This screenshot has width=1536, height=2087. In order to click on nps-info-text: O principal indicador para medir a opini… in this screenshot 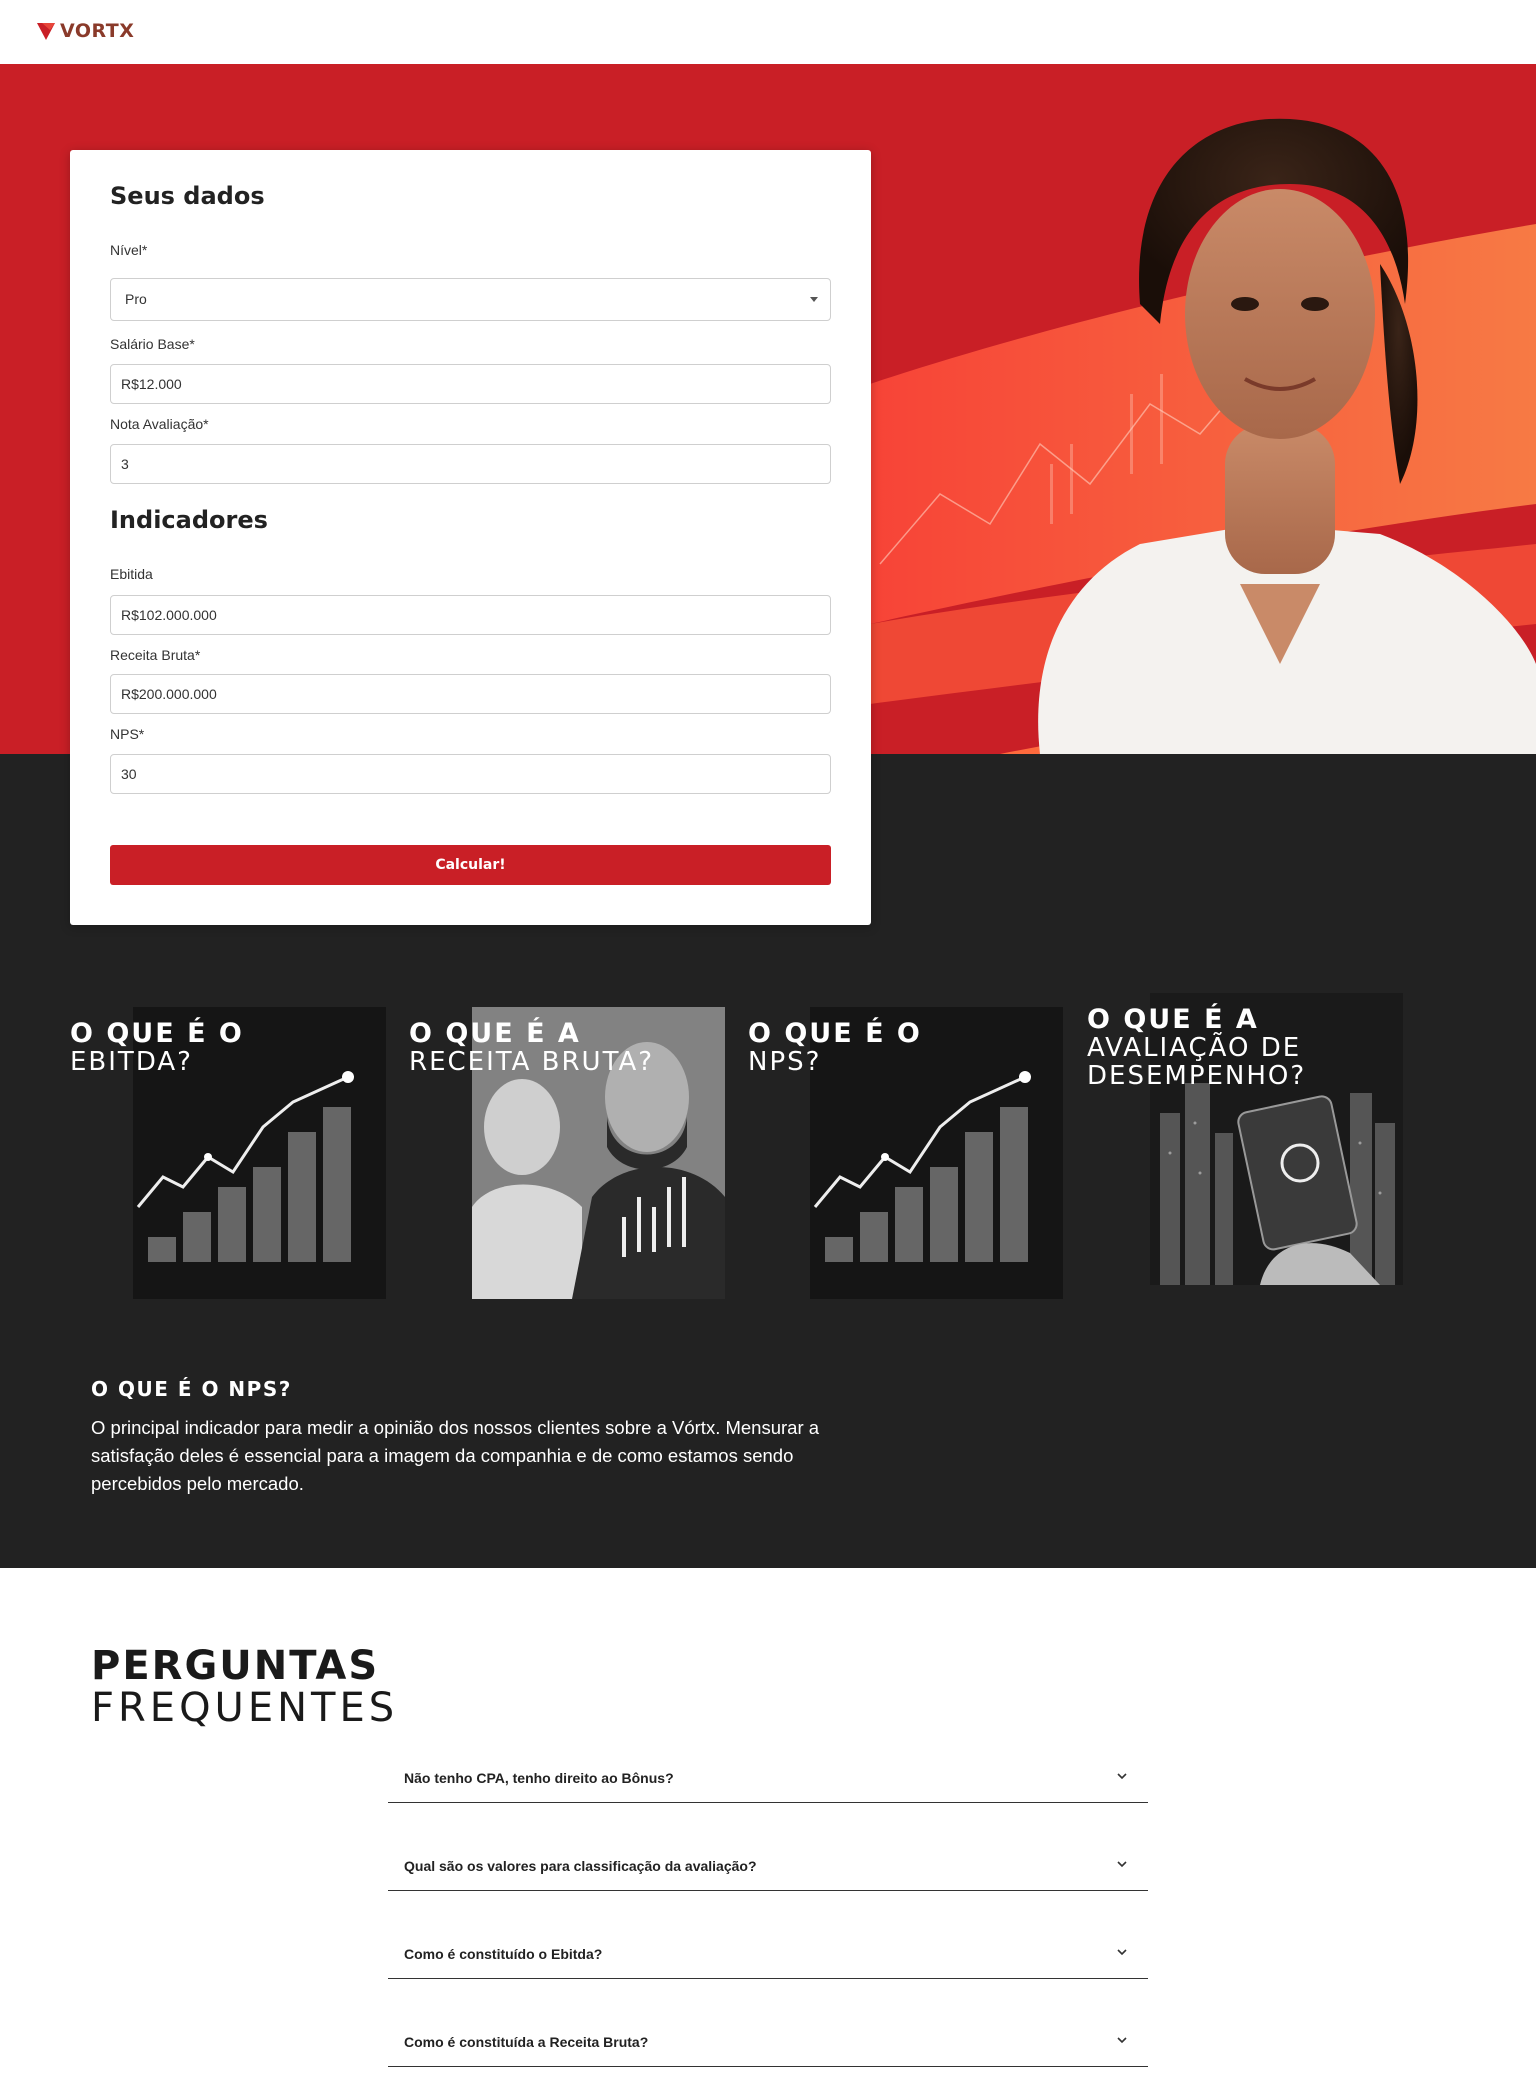, I will do `click(455, 1455)`.